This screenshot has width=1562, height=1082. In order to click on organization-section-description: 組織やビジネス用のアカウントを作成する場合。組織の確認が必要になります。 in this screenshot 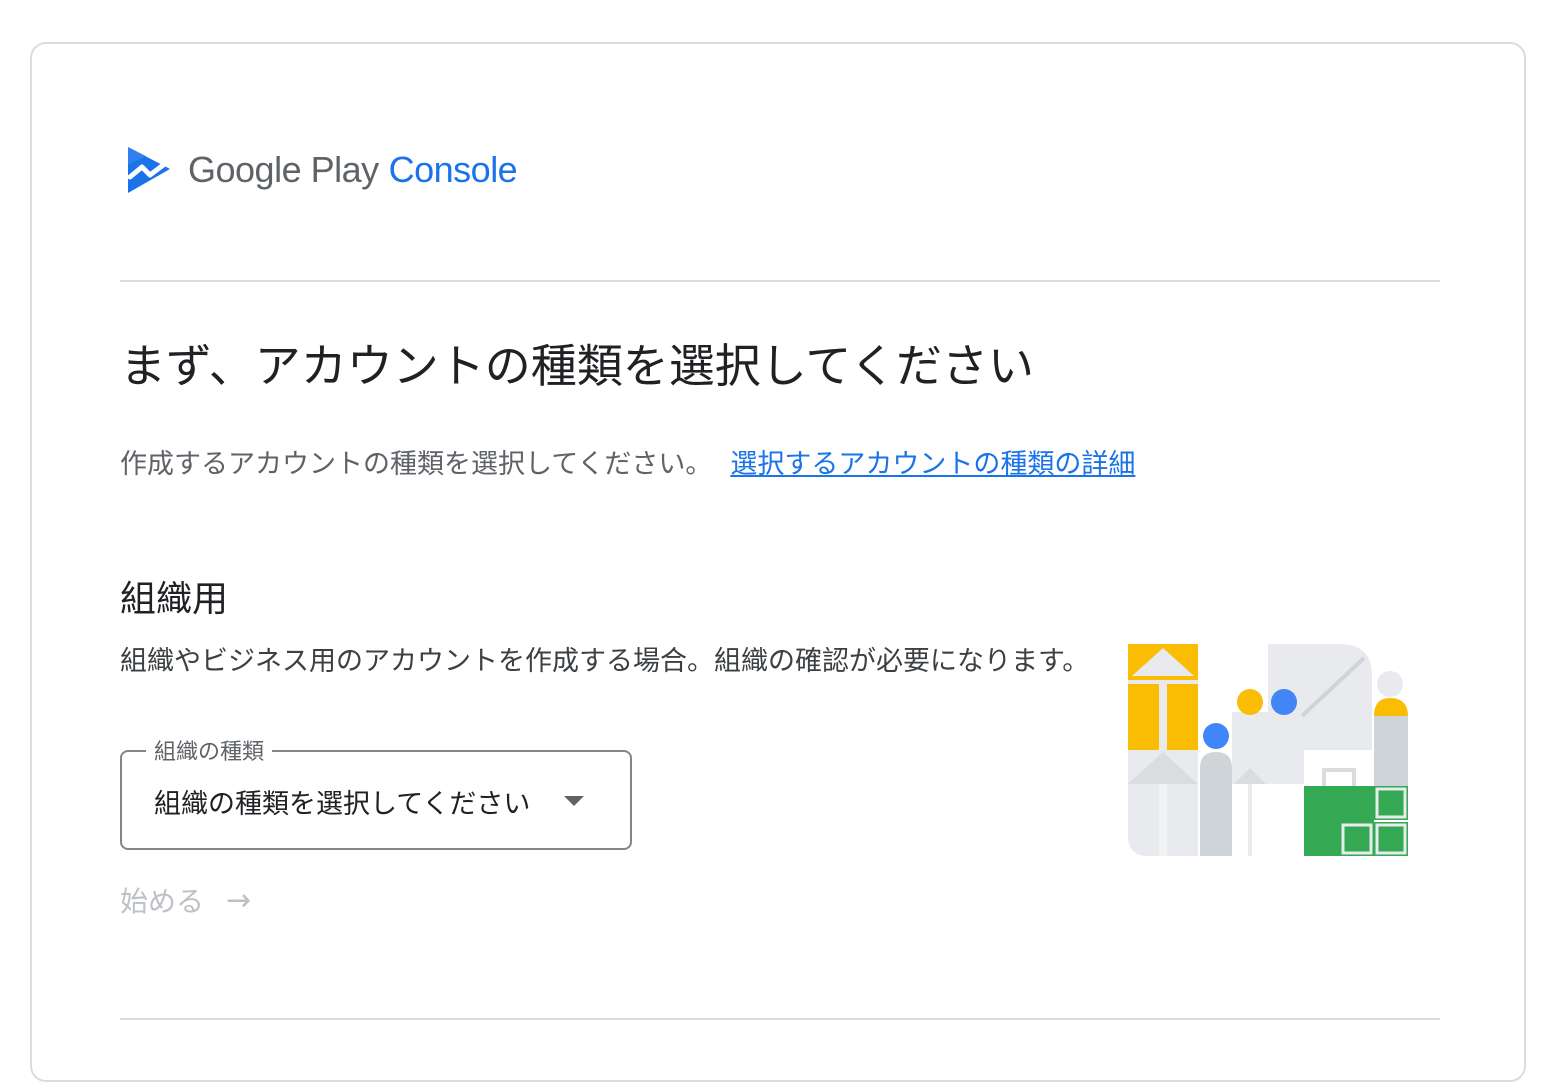, I will do `click(605, 661)`.